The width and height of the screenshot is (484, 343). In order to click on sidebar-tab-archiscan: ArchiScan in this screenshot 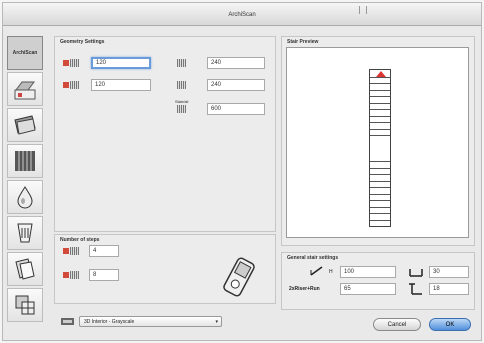, I will do `click(25, 53)`.